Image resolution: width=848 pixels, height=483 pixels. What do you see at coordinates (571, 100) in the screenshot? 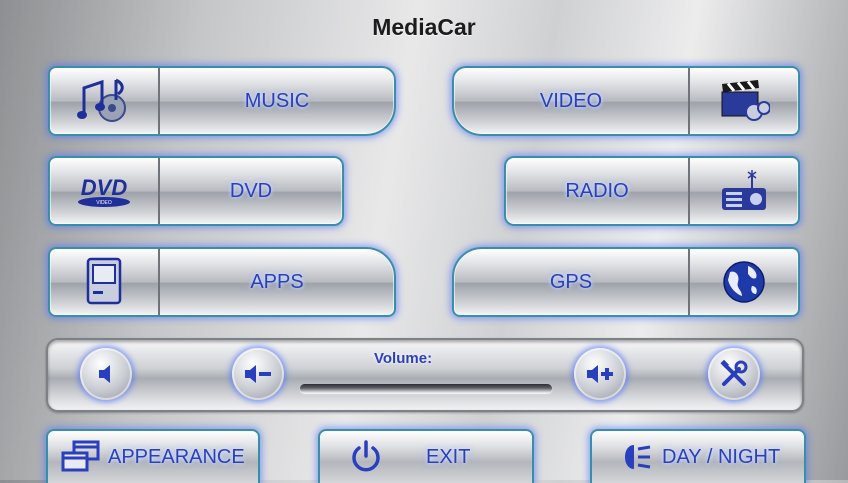
I see `video-label: VIDEO` at bounding box center [571, 100].